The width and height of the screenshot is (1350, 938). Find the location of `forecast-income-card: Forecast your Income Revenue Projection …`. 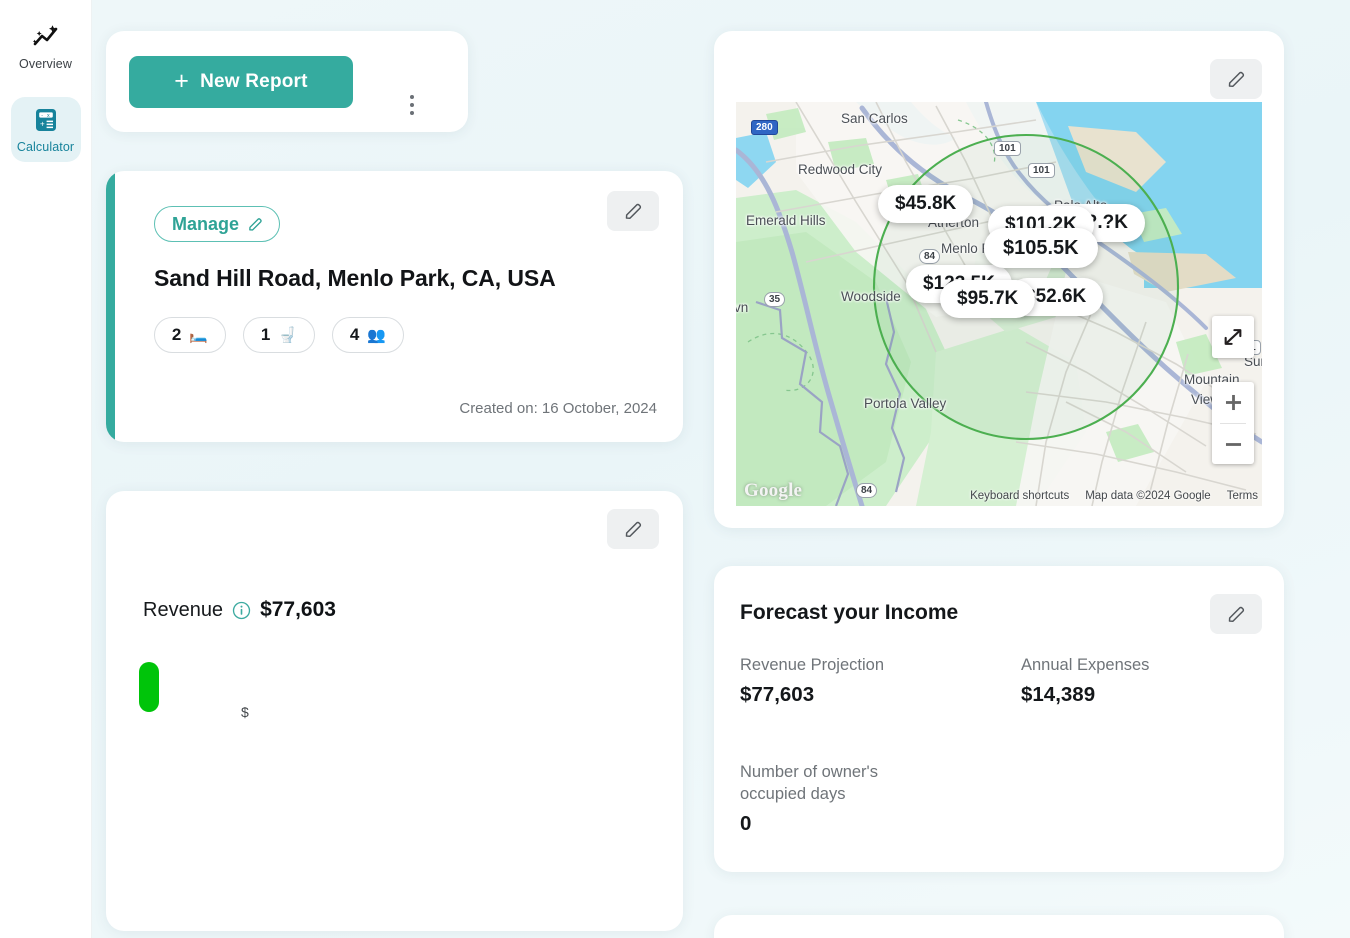

forecast-income-card: Forecast your Income Revenue Projection … is located at coordinates (999, 719).